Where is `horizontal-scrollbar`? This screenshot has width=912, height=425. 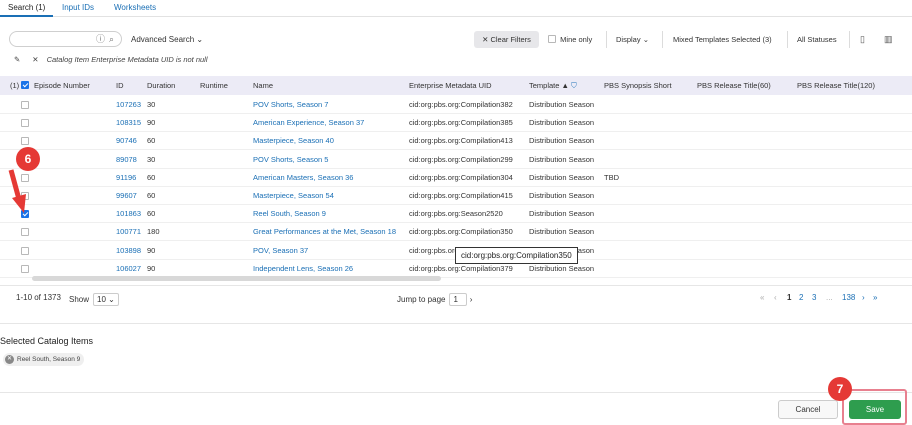 horizontal-scrollbar is located at coordinates (236, 278).